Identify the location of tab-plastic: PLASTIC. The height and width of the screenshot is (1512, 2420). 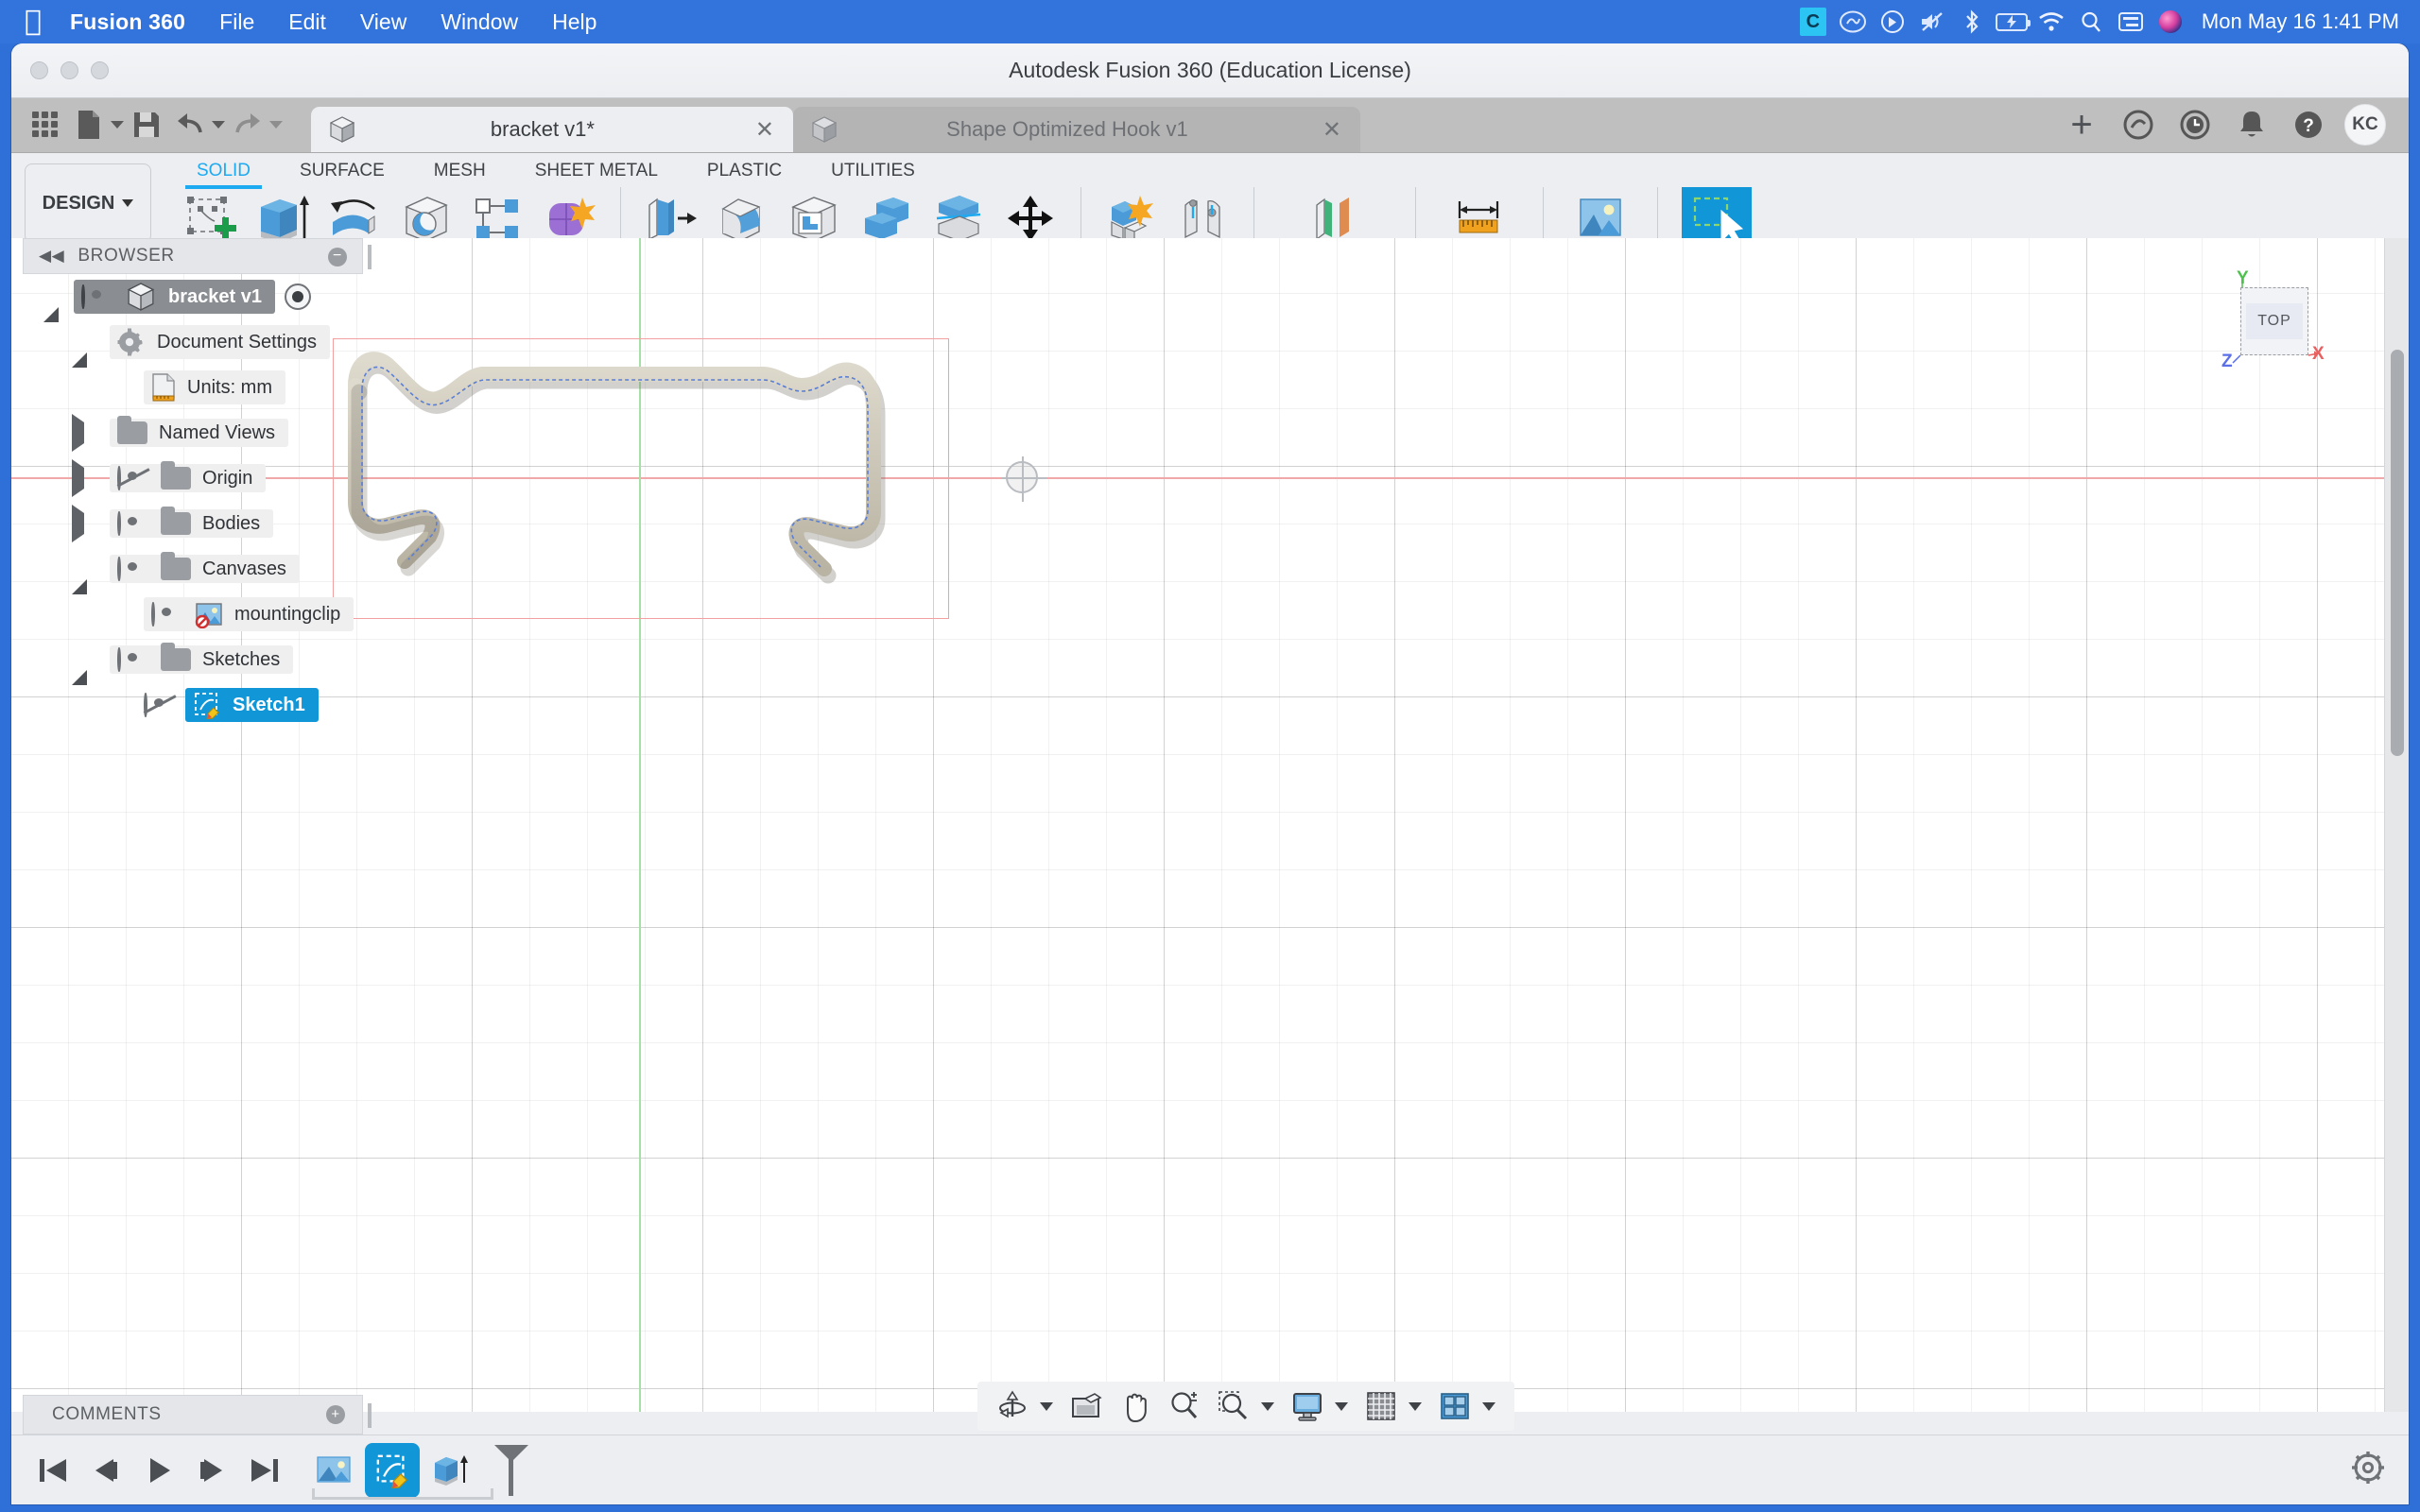
(744, 173).